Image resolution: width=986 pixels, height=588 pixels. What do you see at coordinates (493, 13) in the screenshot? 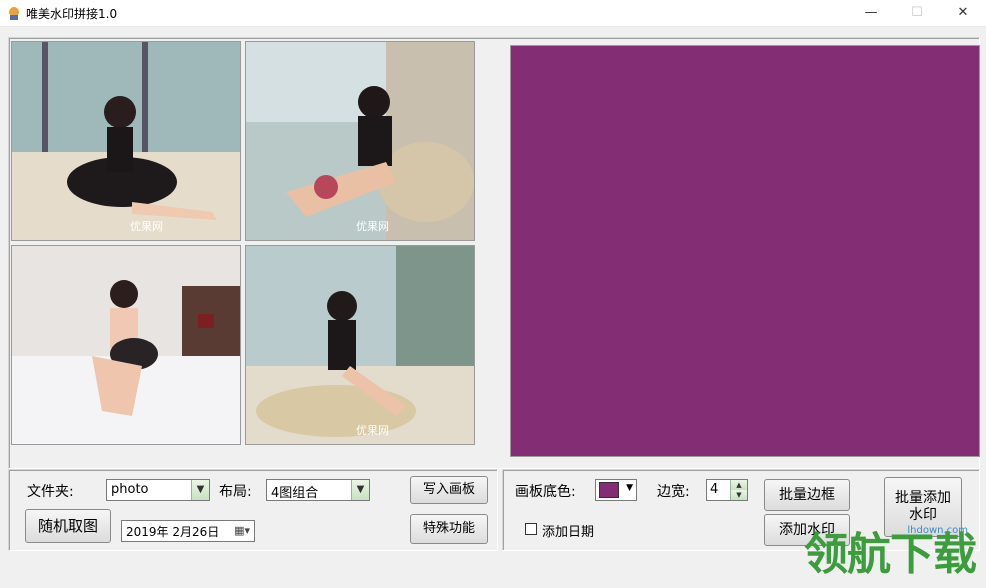
I see `title-bar: 唯美水印拼接1.0 — ☐ ✕` at bounding box center [493, 13].